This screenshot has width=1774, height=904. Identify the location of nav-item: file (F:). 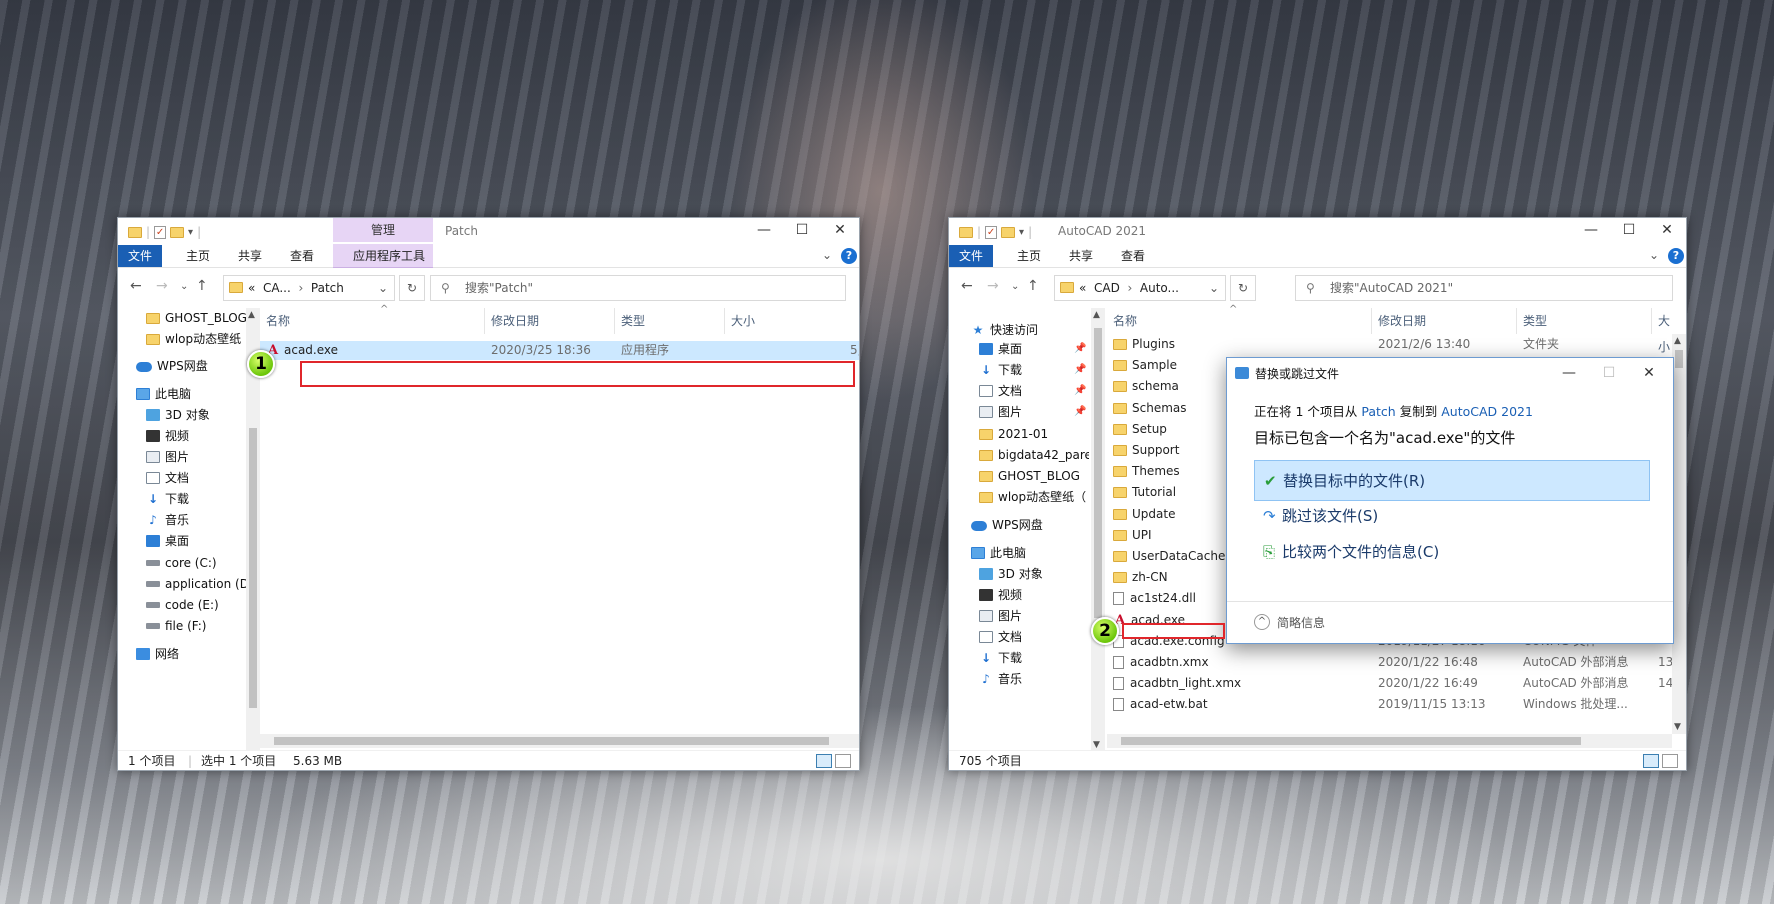
(176, 626).